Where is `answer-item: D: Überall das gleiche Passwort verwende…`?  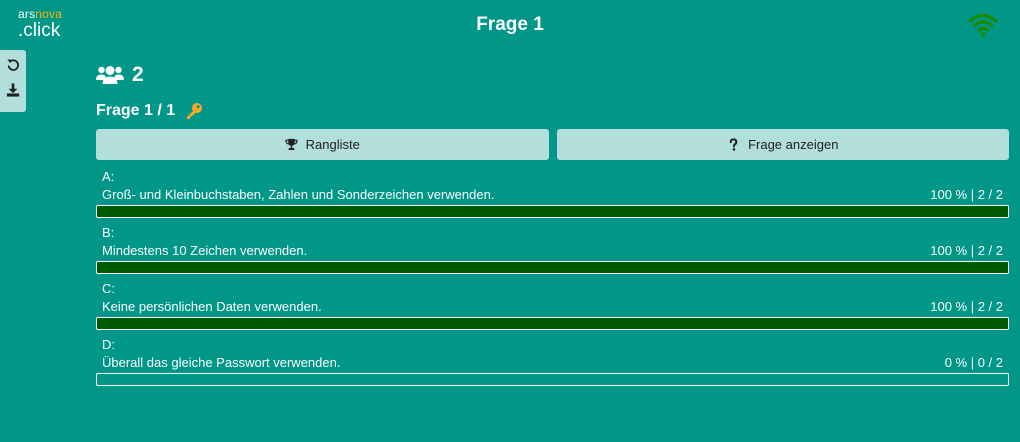
answer-item: D: Überall das gleiche Passwort verwende… is located at coordinates (552, 361).